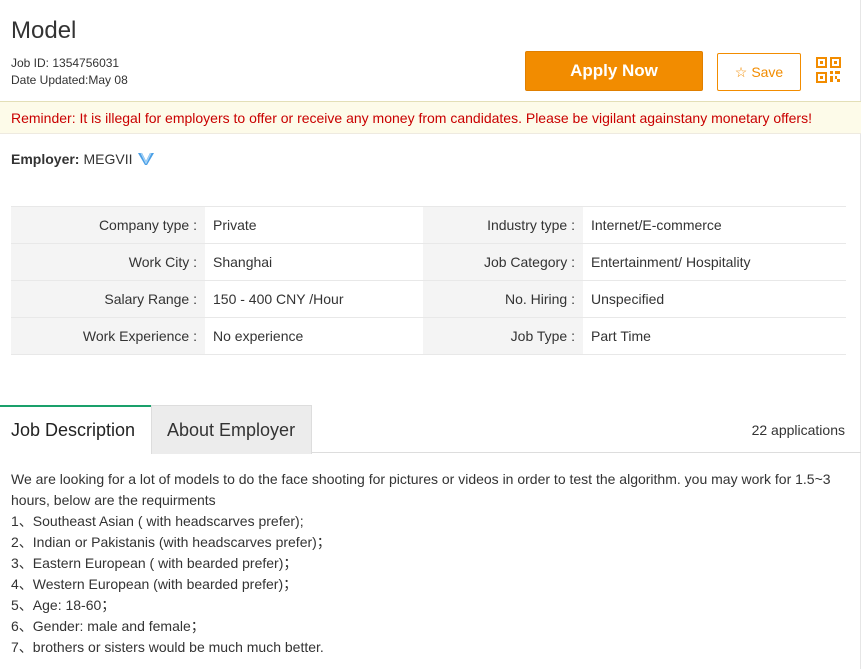 The height and width of the screenshot is (669, 863). I want to click on employer-name: MEGVII, so click(107, 159).